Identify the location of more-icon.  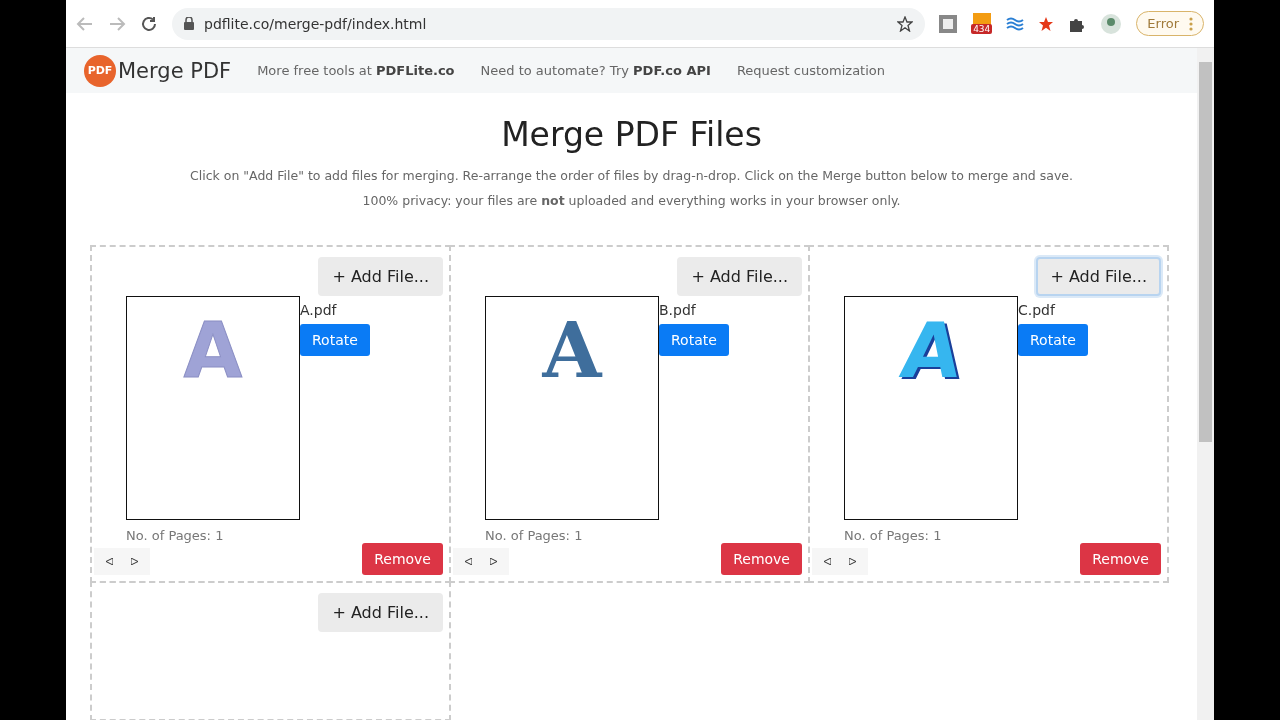
(1191, 23).